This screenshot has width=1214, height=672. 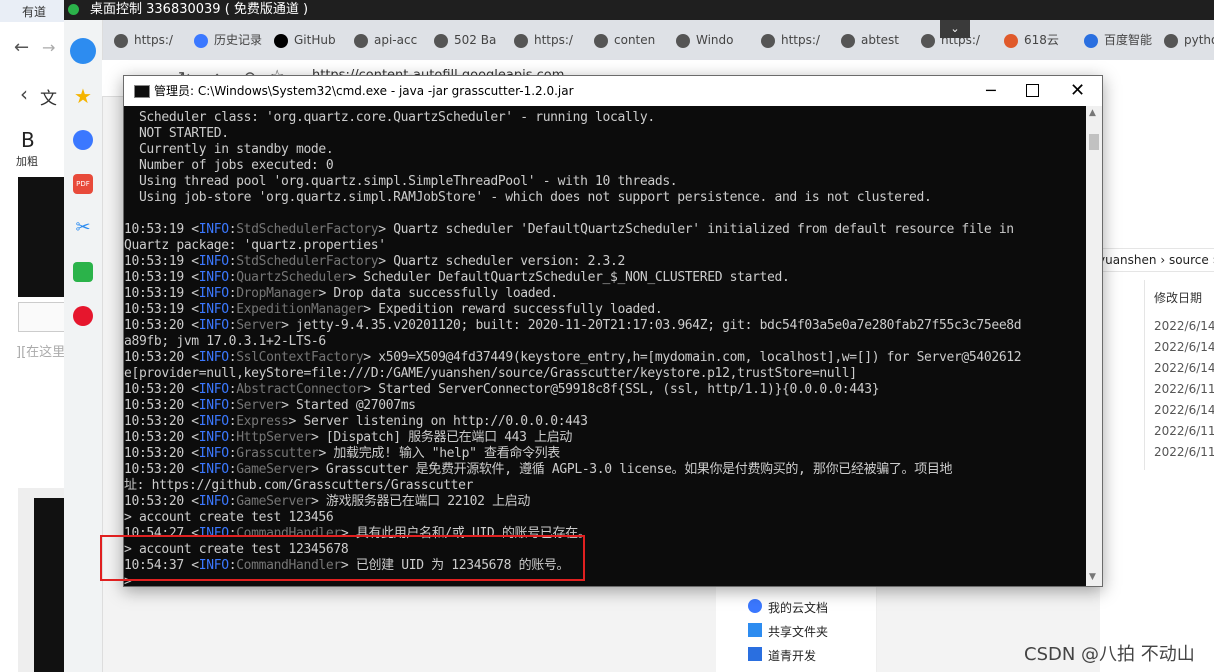 What do you see at coordinates (1032, 90) in the screenshot?
I see `maximize-icon` at bounding box center [1032, 90].